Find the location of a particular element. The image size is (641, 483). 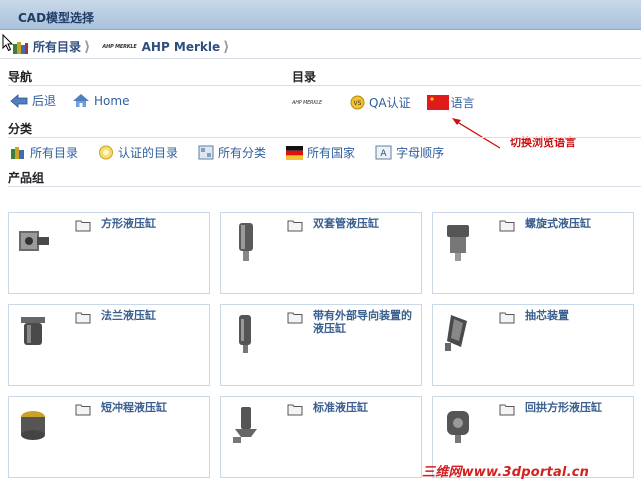

watermark: 三维网www.3dportal.cn is located at coordinates (506, 472).